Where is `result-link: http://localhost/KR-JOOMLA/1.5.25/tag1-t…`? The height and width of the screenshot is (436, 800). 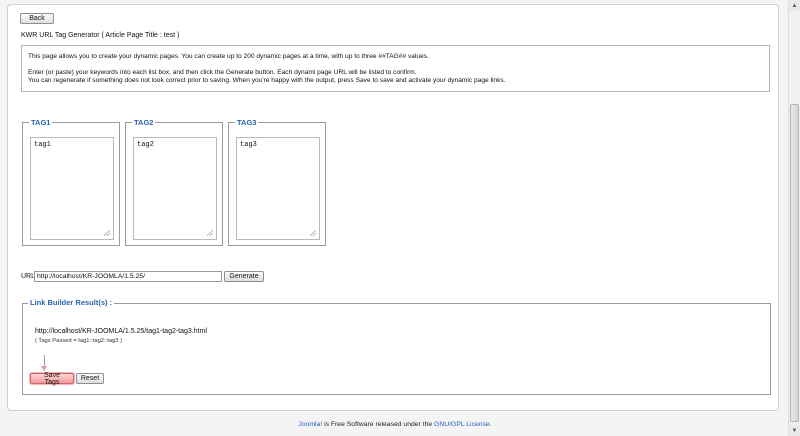
result-link: http://localhost/KR-JOOMLA/1.5.25/tag1-t… is located at coordinates (121, 331).